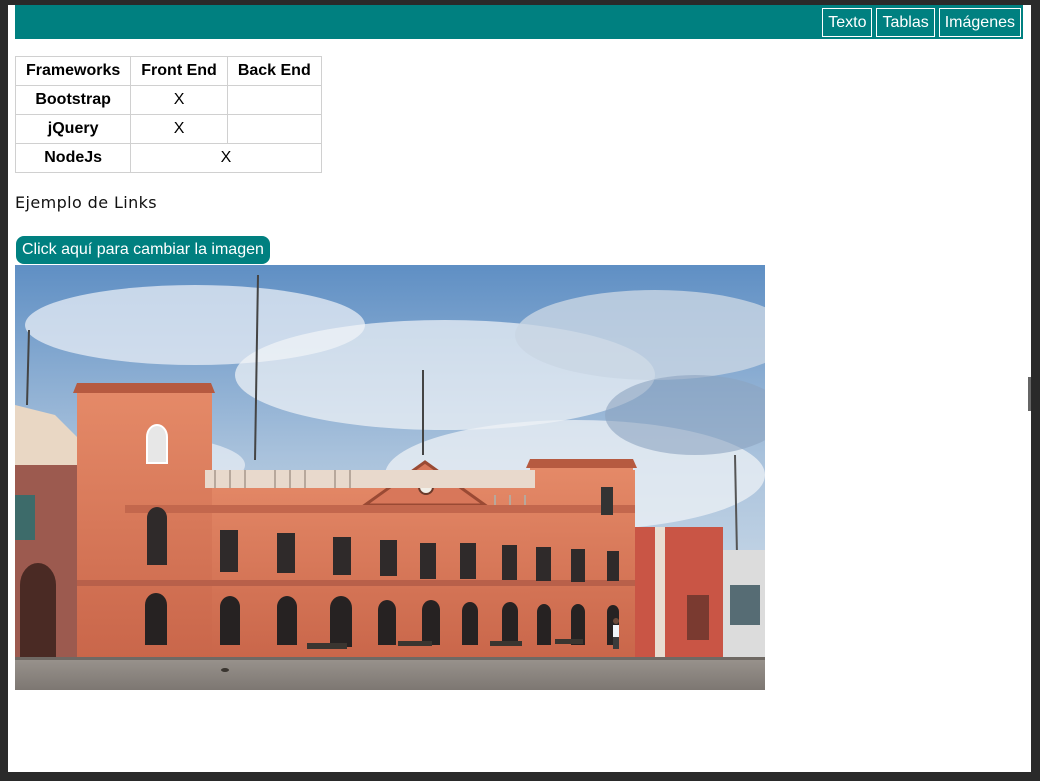 The width and height of the screenshot is (1040, 781). I want to click on table-row: Bootstrap X, so click(168, 100).